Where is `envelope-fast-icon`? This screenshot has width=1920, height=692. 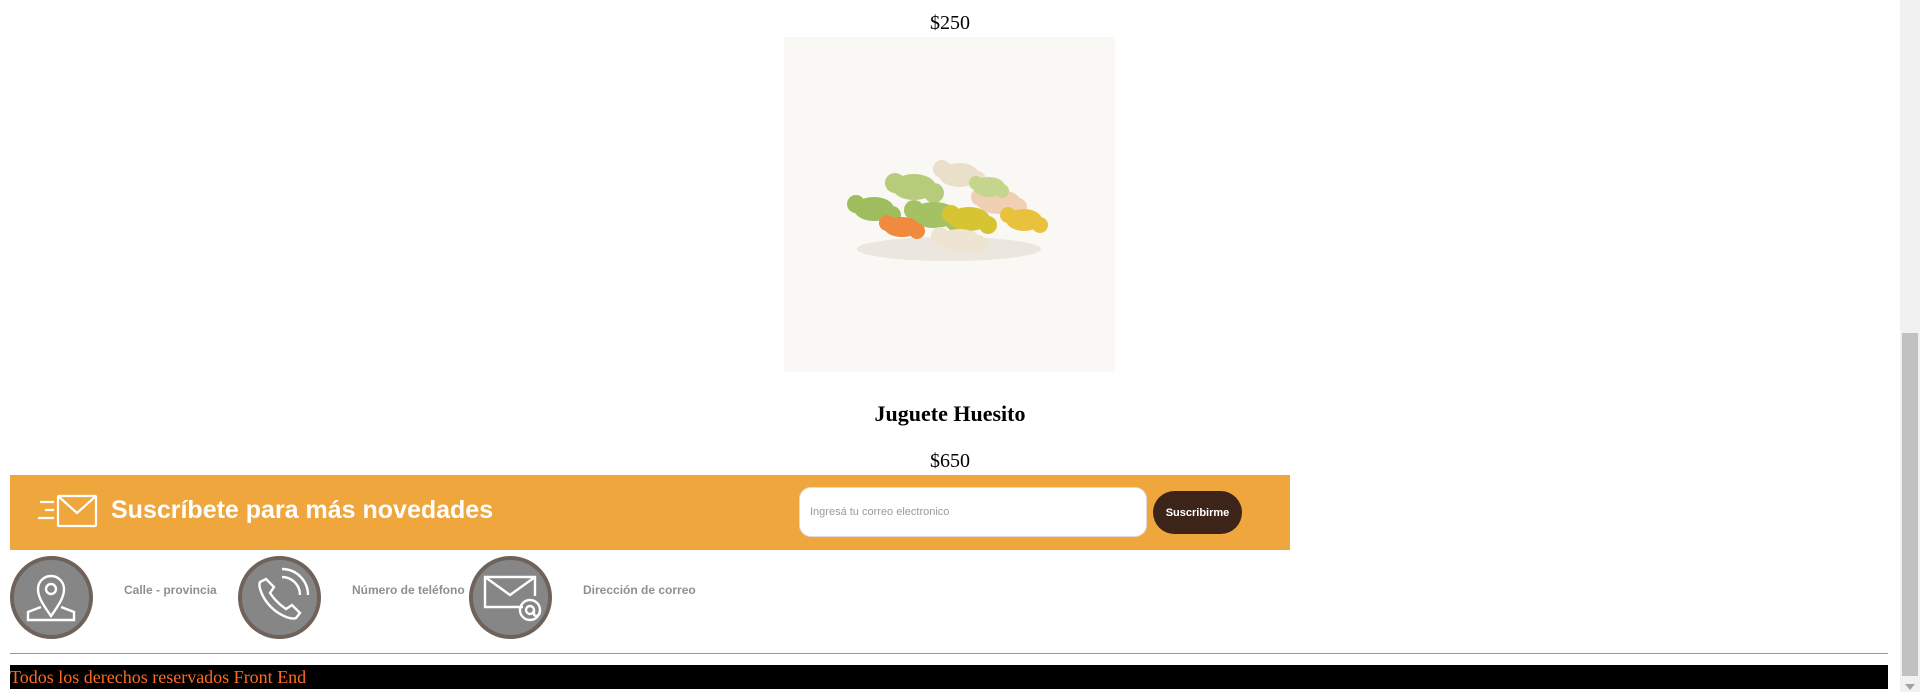 envelope-fast-icon is located at coordinates (68, 511).